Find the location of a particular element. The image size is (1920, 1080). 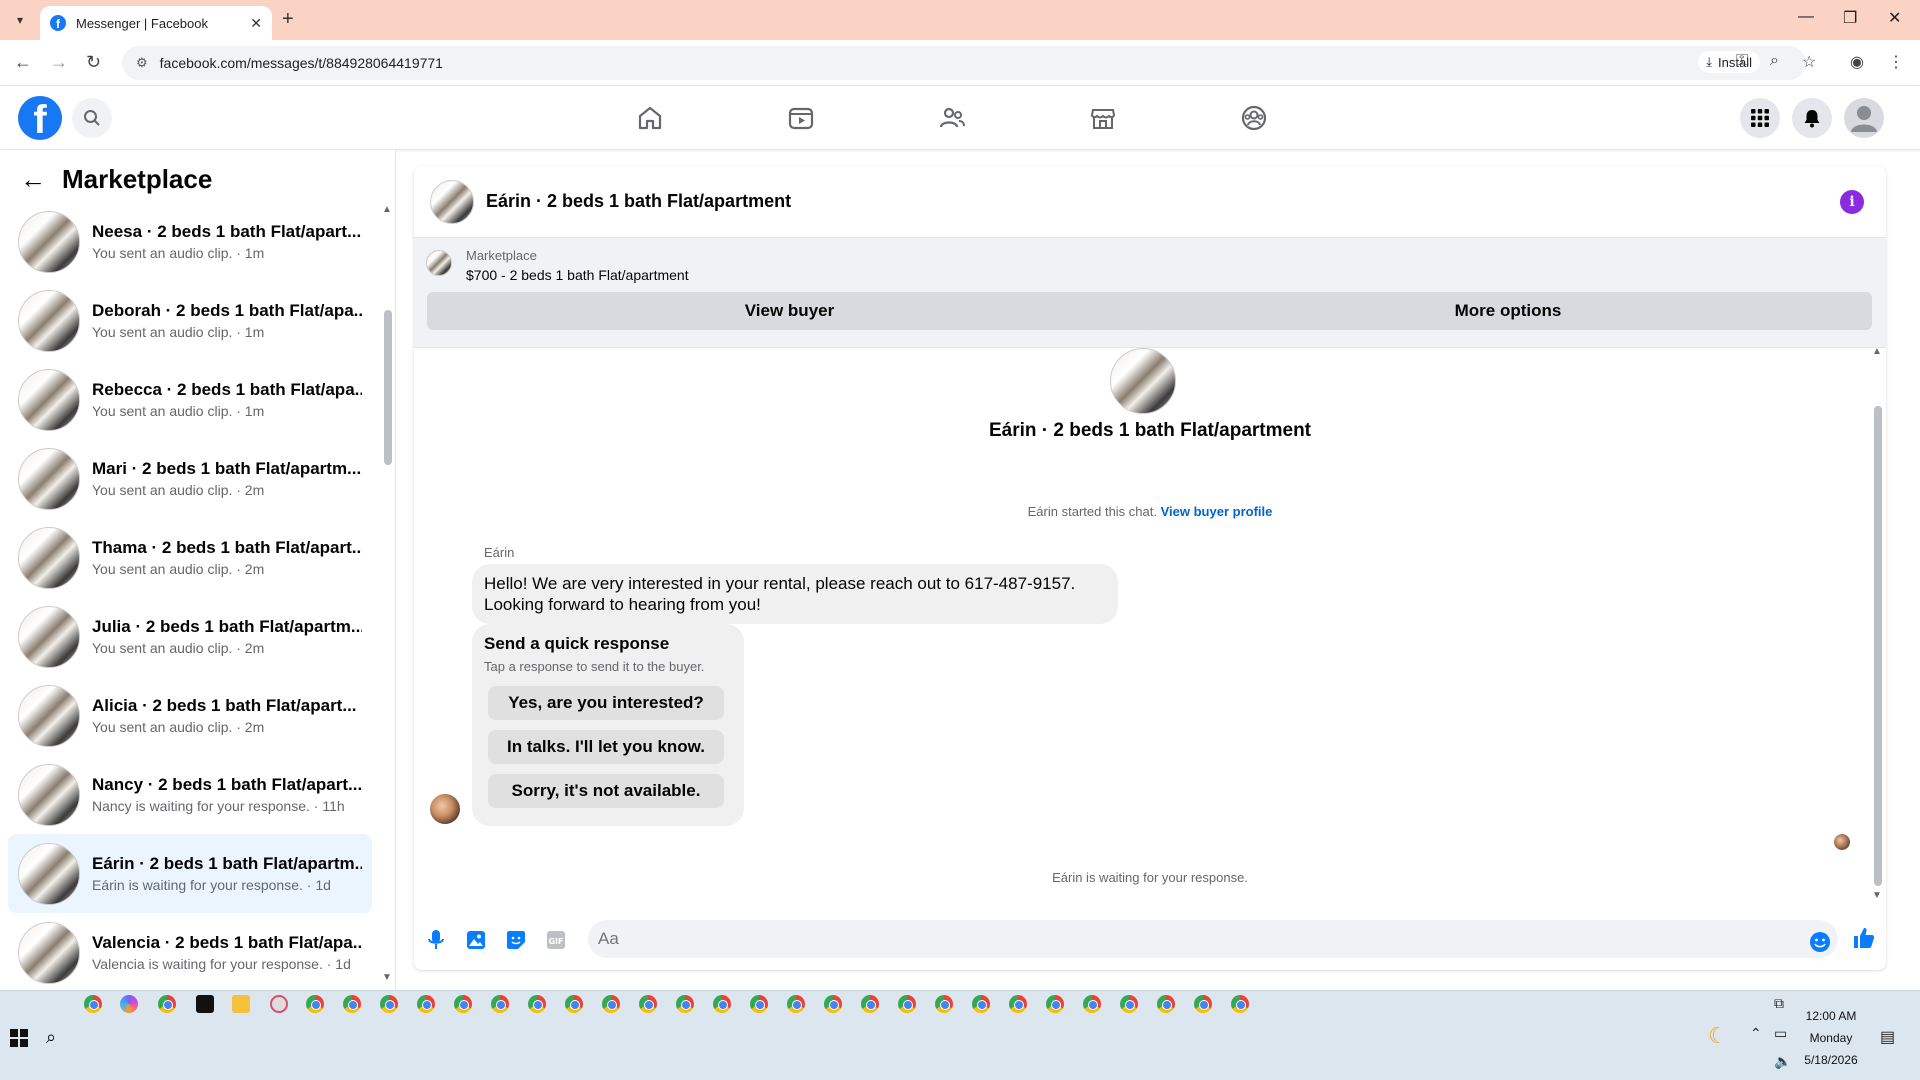

conversation-scrollbar is located at coordinates (388, 387).